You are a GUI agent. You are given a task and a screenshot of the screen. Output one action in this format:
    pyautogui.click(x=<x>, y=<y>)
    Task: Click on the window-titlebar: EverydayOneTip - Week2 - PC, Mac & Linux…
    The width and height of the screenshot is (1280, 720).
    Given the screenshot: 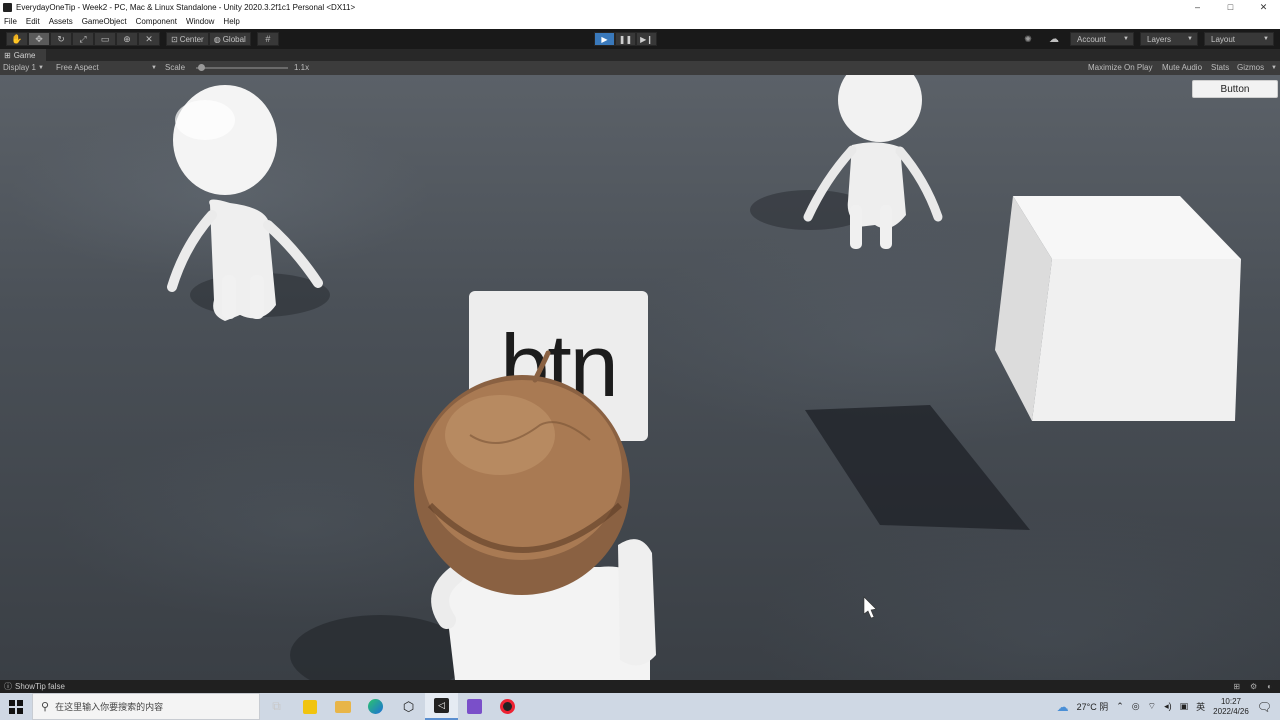 What is the action you would take?
    pyautogui.click(x=640, y=7)
    